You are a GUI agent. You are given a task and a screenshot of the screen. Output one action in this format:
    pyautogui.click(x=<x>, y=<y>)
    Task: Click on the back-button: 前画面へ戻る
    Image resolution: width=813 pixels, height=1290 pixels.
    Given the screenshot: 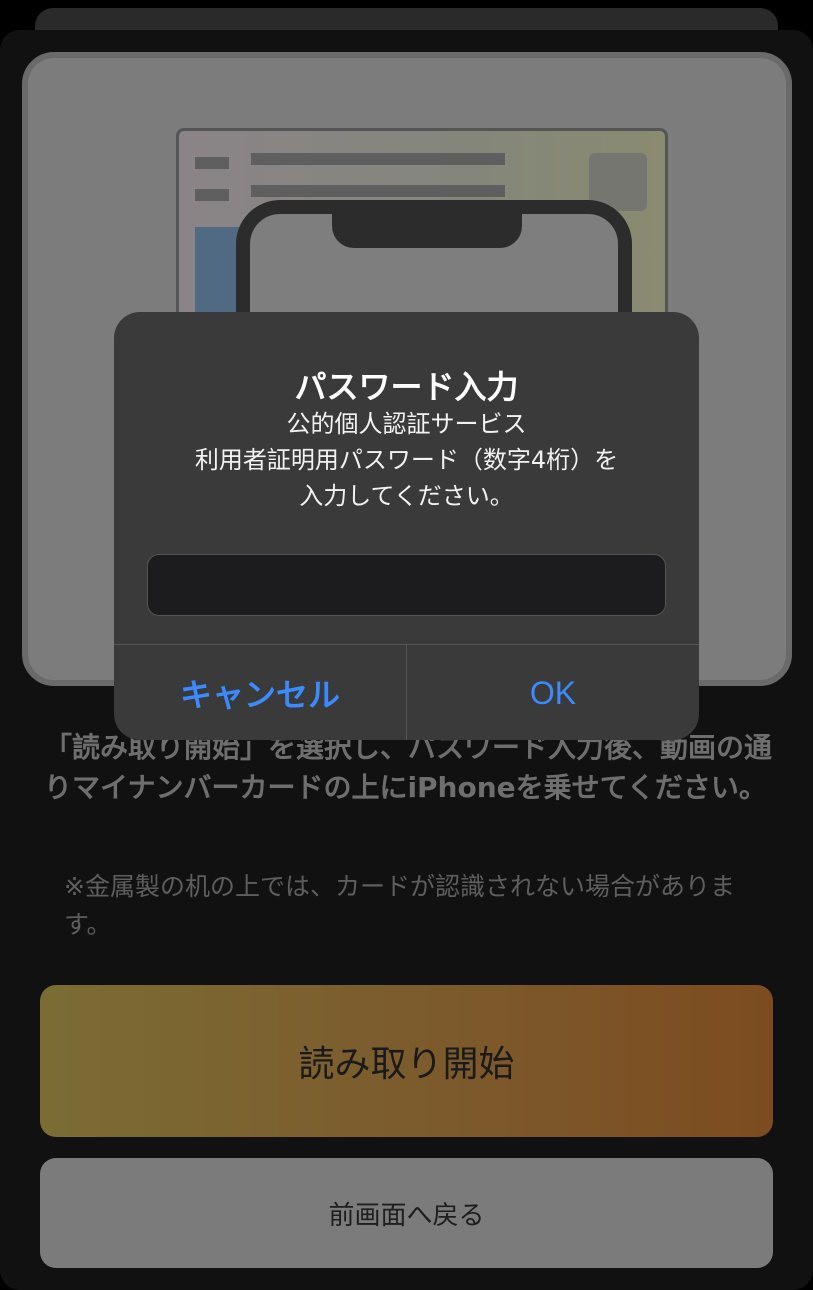 What is the action you would take?
    pyautogui.click(x=406, y=1213)
    